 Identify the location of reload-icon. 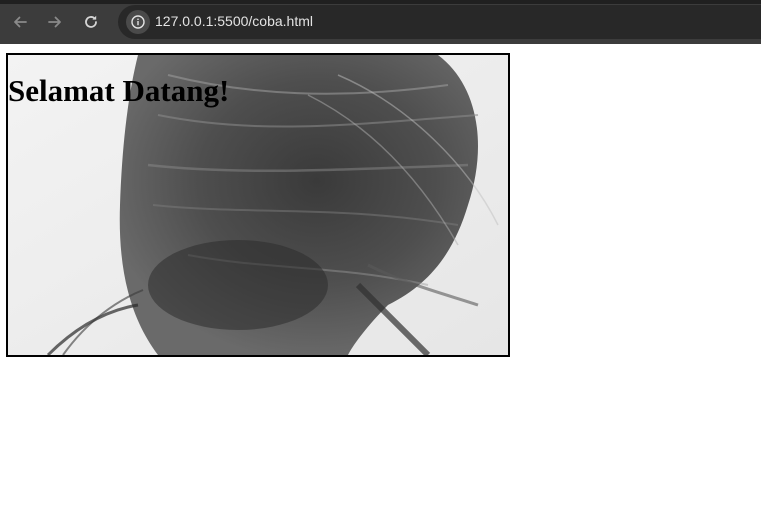
(91, 21).